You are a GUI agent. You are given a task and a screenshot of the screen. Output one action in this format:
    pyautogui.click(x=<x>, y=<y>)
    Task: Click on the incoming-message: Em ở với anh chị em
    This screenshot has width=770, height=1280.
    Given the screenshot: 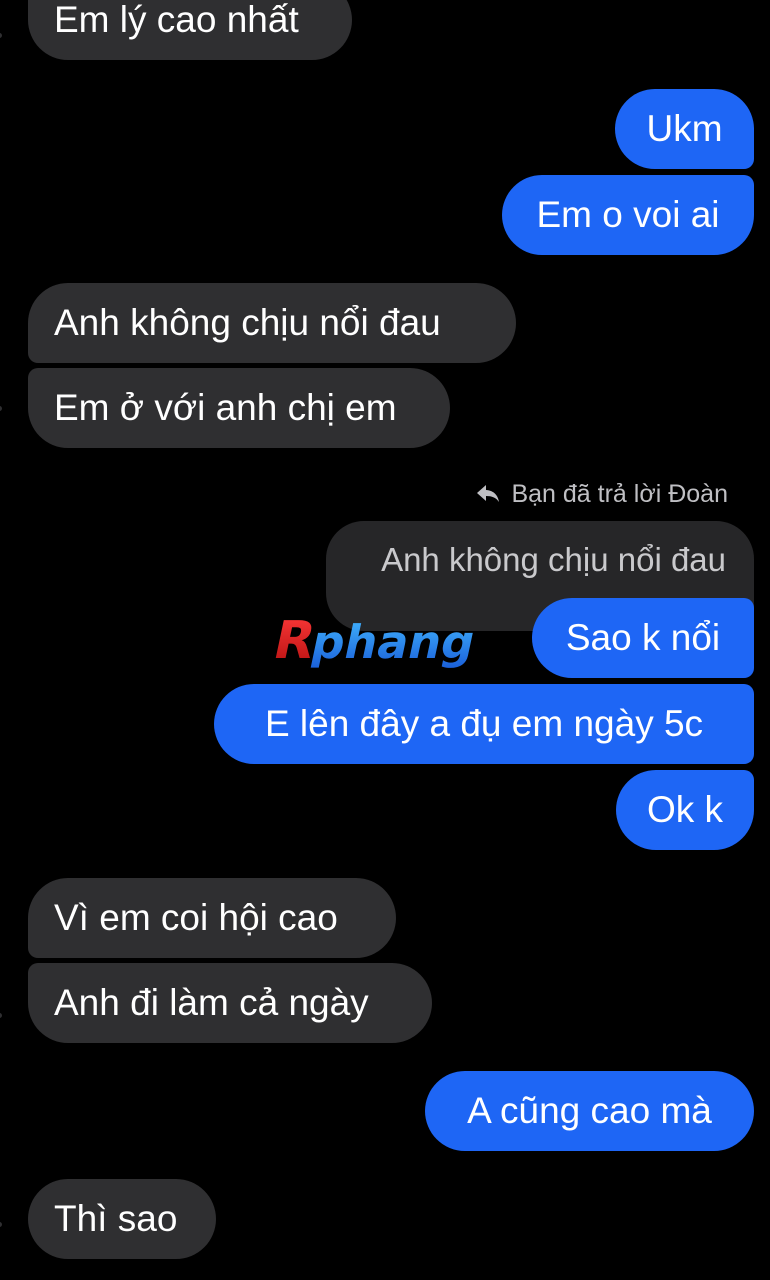 What is the action you would take?
    pyautogui.click(x=239, y=408)
    